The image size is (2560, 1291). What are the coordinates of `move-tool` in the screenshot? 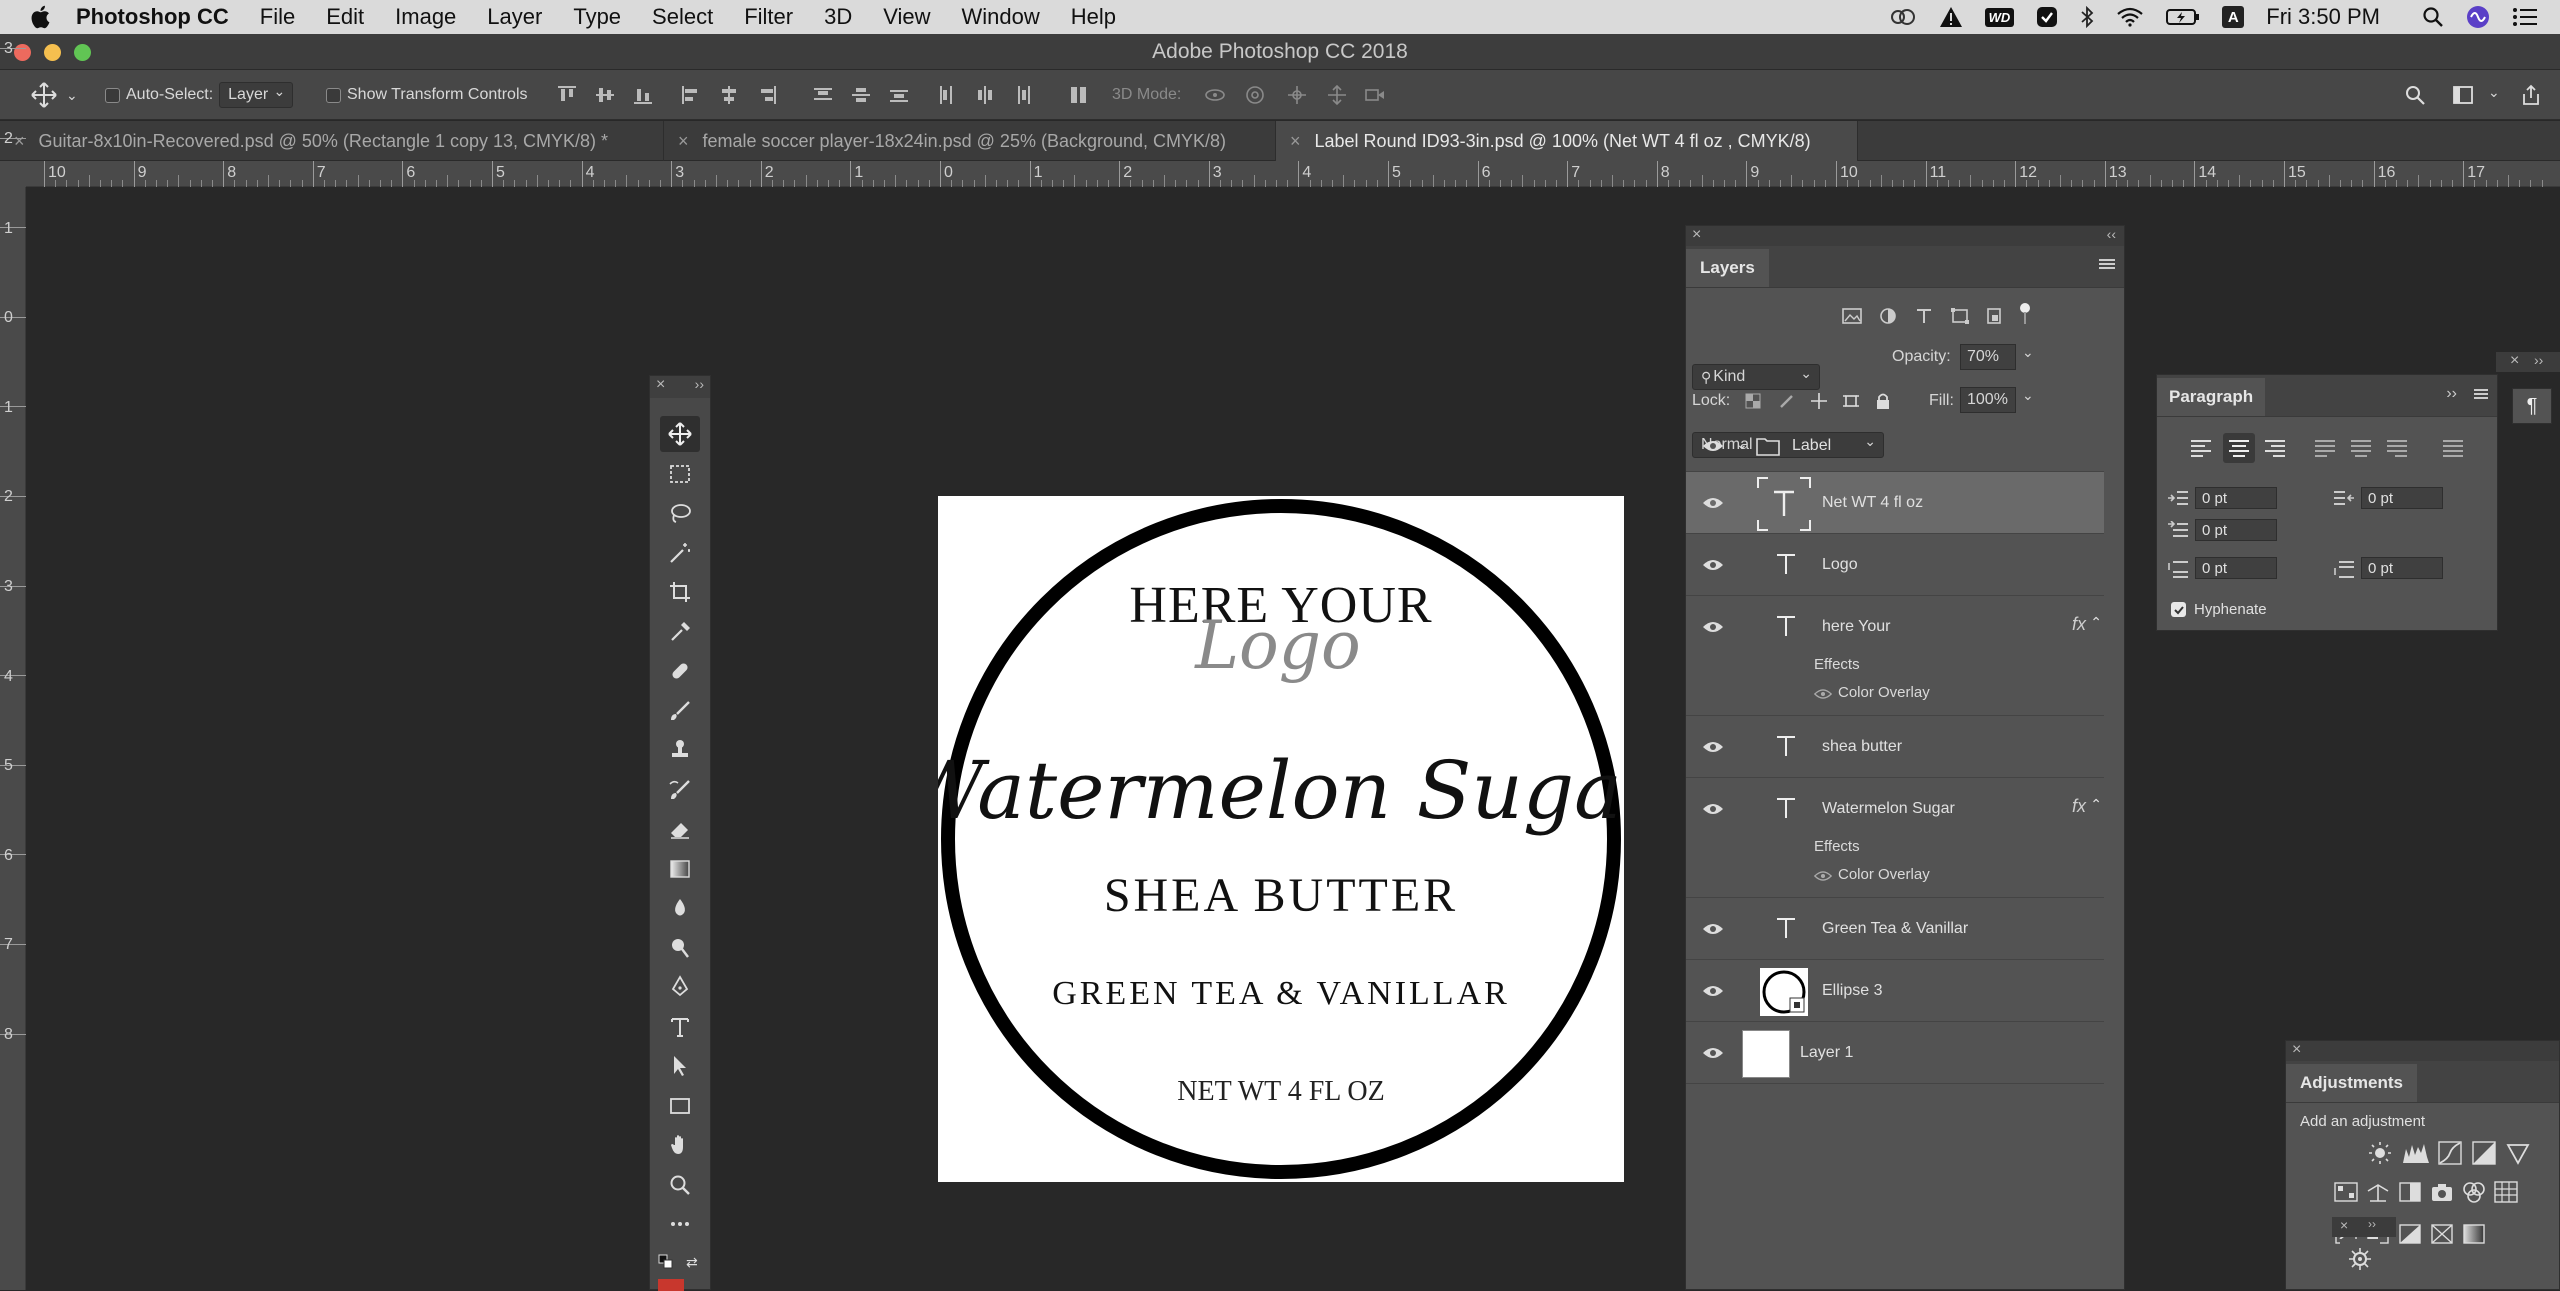 It's located at (680, 434).